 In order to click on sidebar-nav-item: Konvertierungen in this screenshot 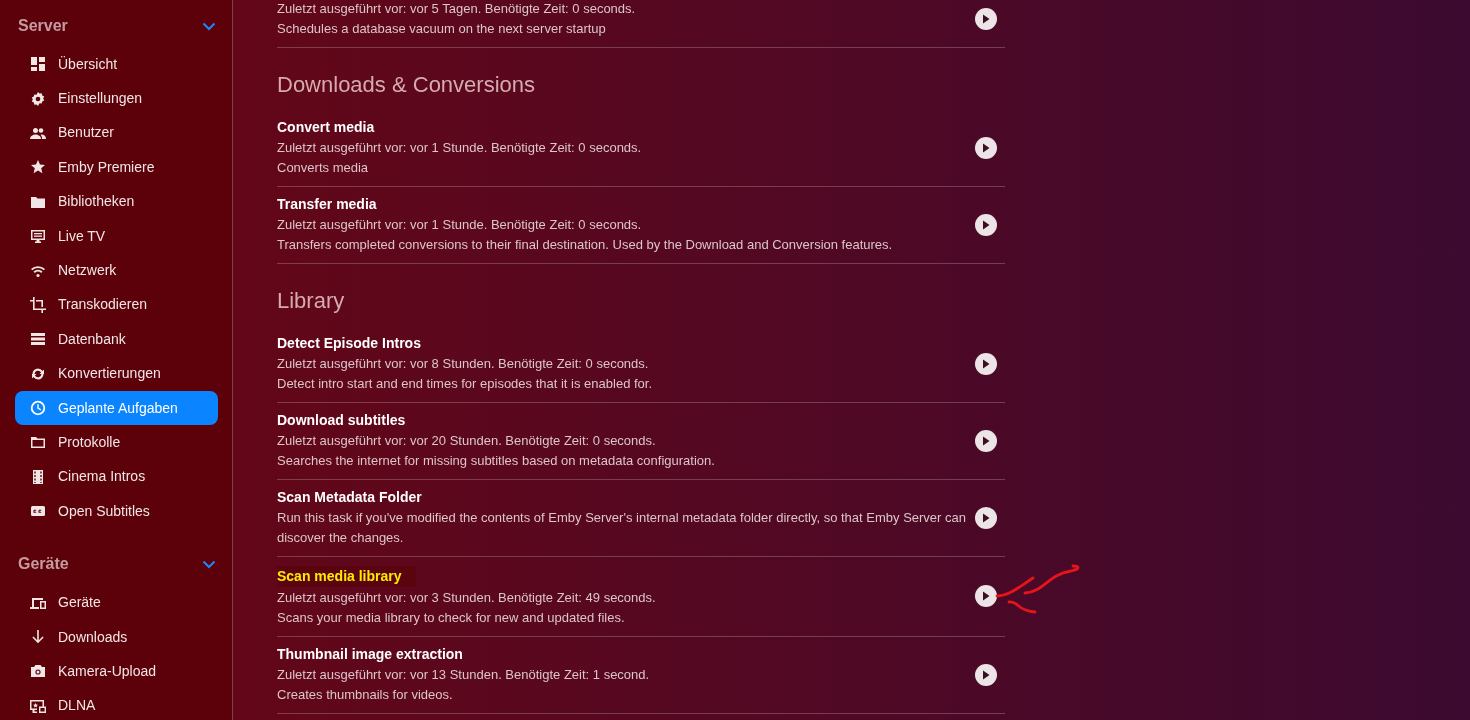, I will do `click(116, 373)`.